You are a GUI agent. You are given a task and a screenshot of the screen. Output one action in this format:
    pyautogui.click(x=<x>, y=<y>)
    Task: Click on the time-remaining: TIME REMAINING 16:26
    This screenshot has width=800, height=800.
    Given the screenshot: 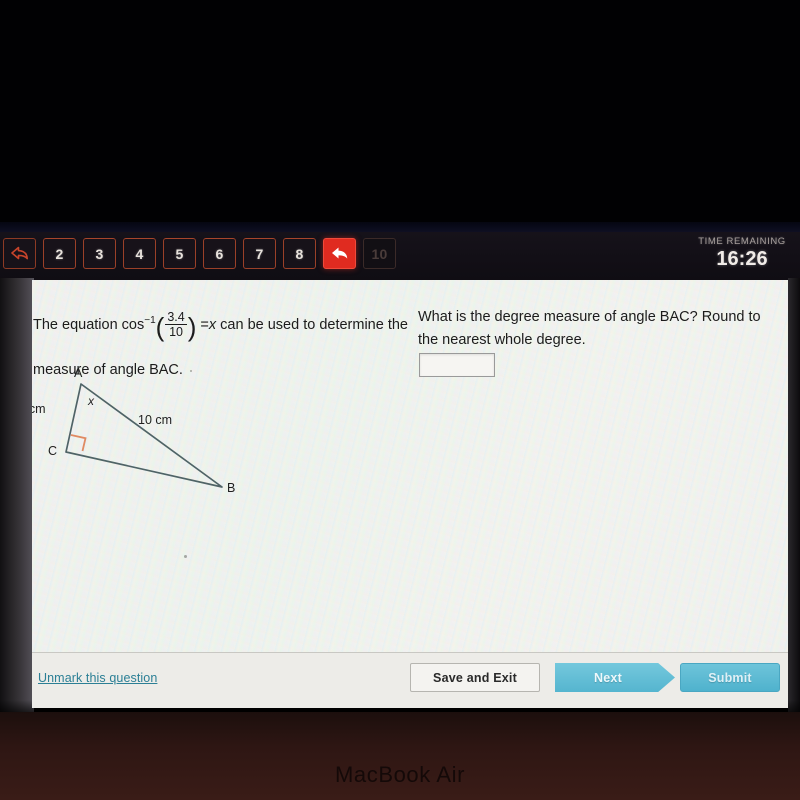 What is the action you would take?
    pyautogui.click(x=742, y=253)
    